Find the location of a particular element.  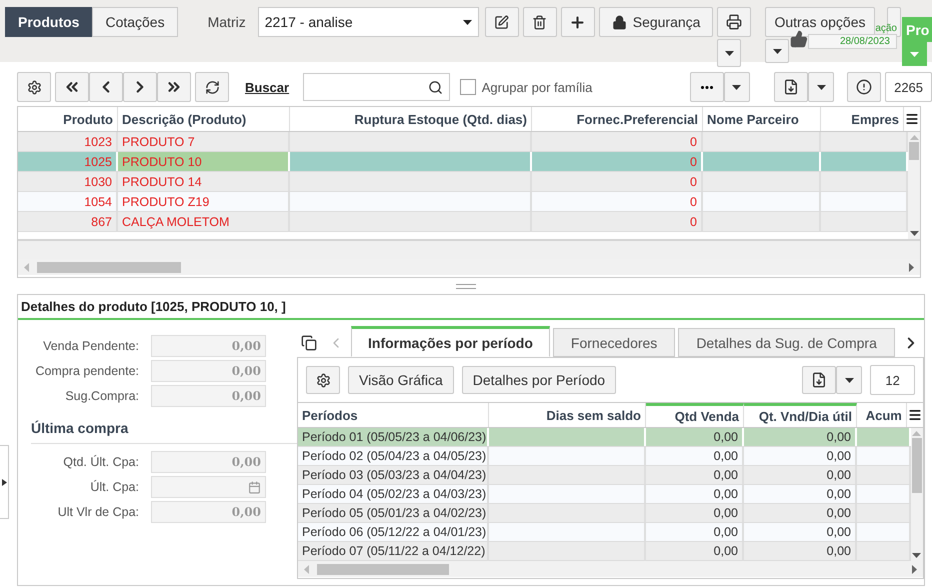

table-cell: PRODUTO 10 is located at coordinates (204, 161).